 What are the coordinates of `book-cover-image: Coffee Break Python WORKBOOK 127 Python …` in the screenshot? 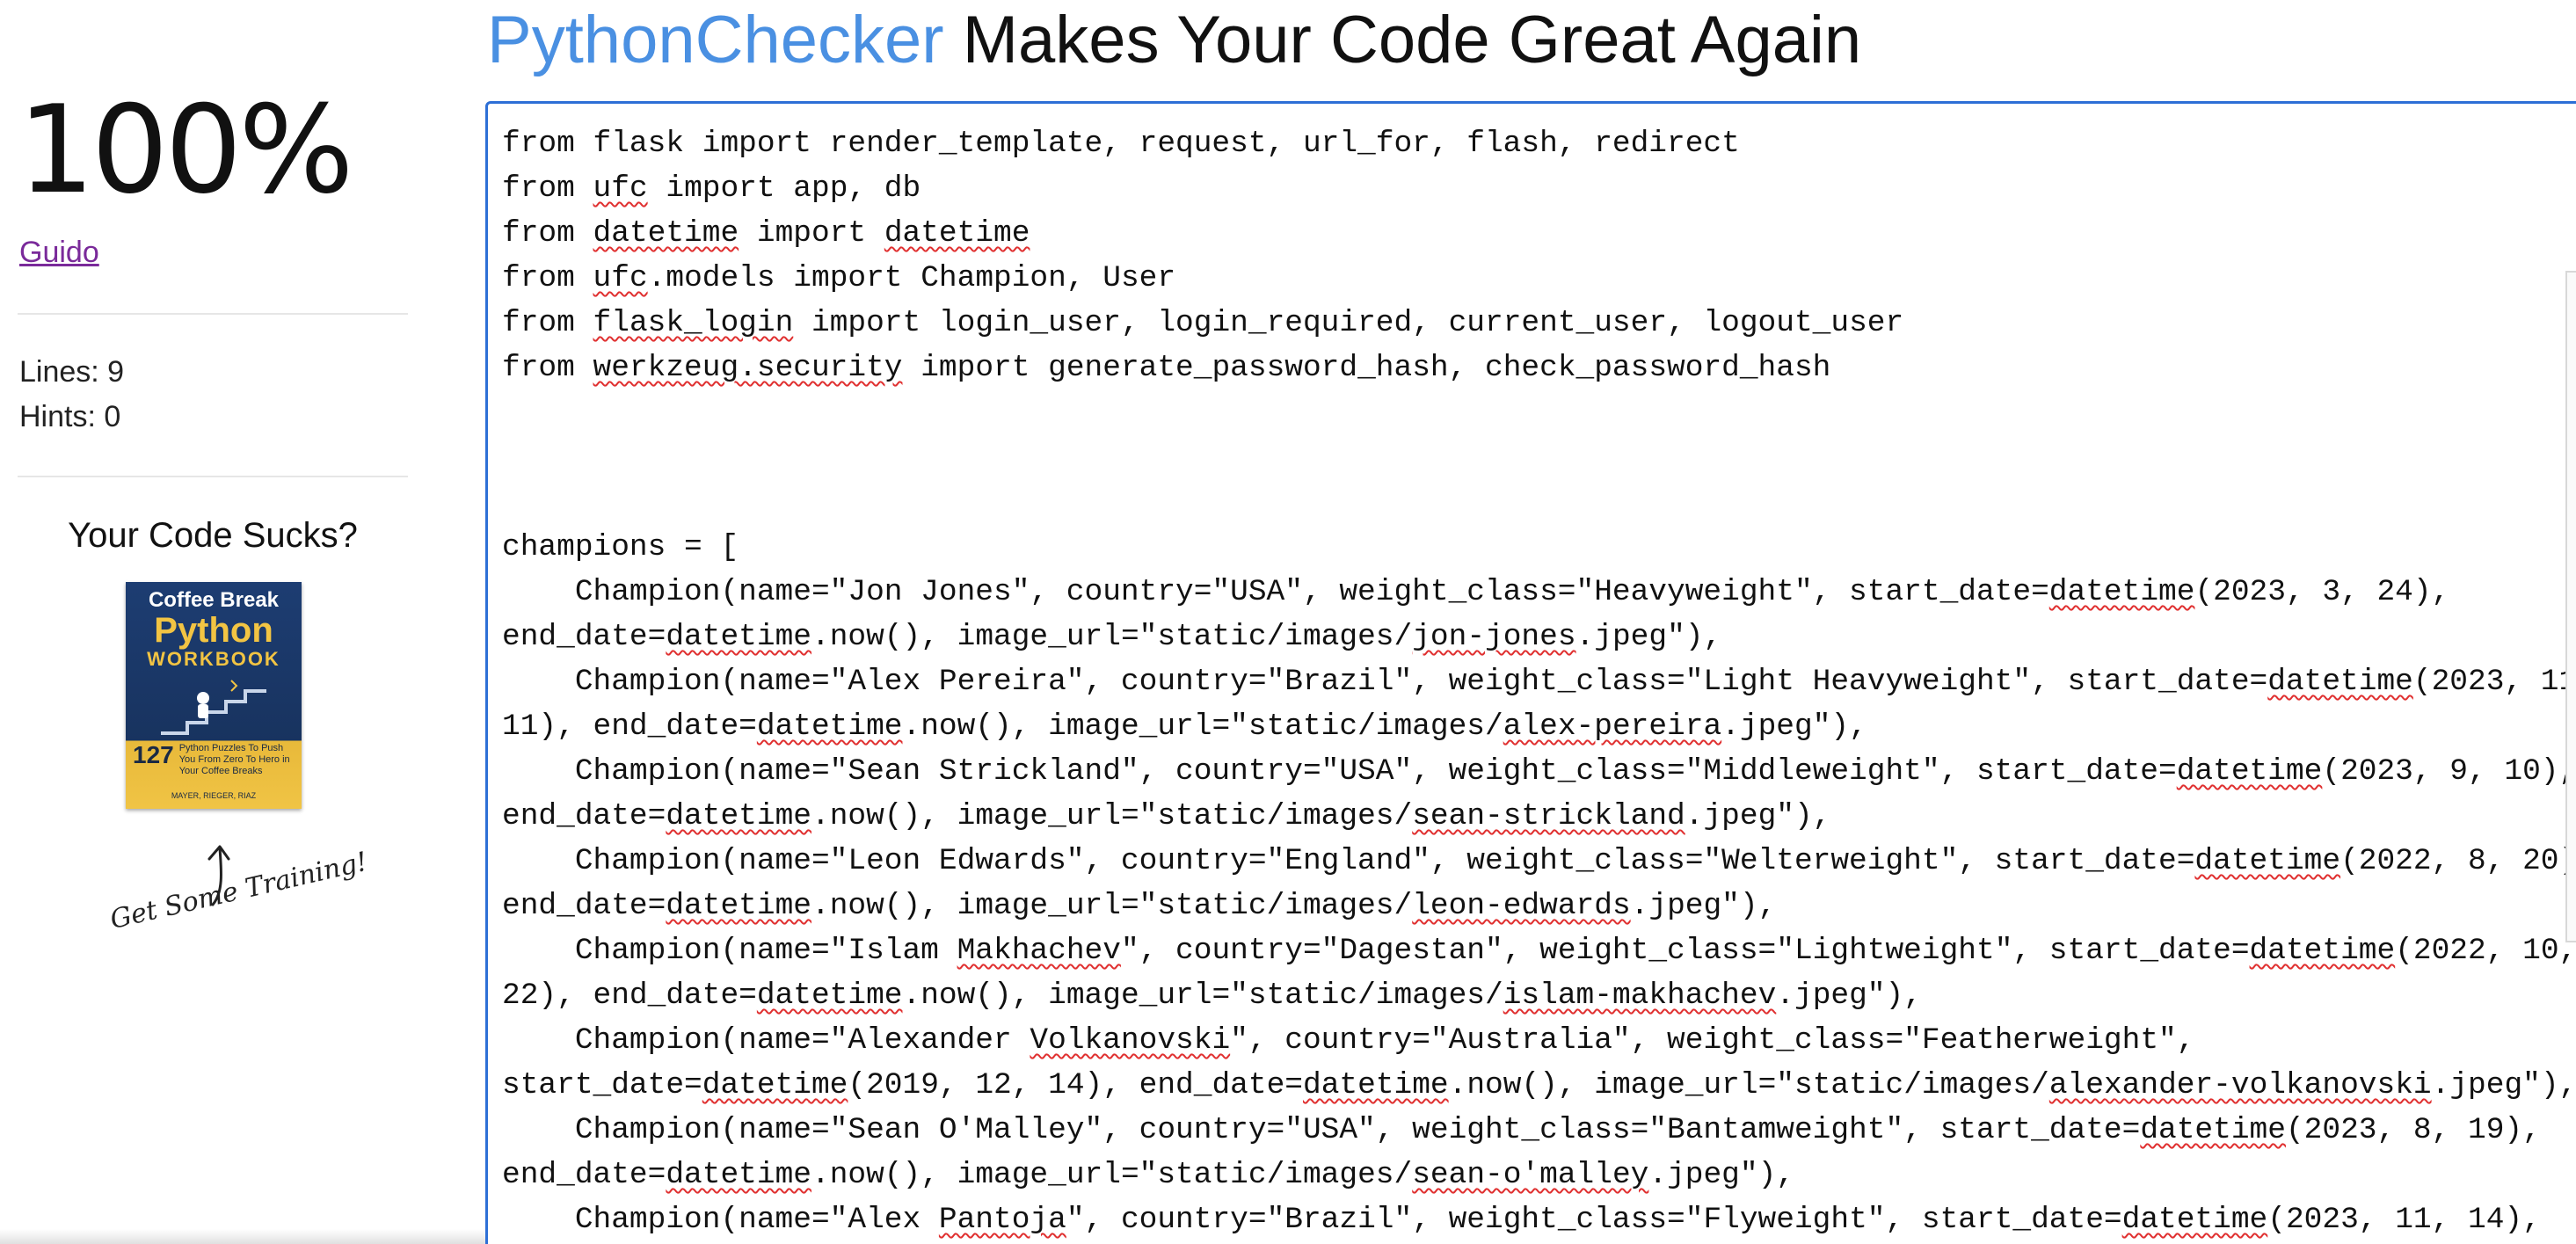 It's located at (214, 695).